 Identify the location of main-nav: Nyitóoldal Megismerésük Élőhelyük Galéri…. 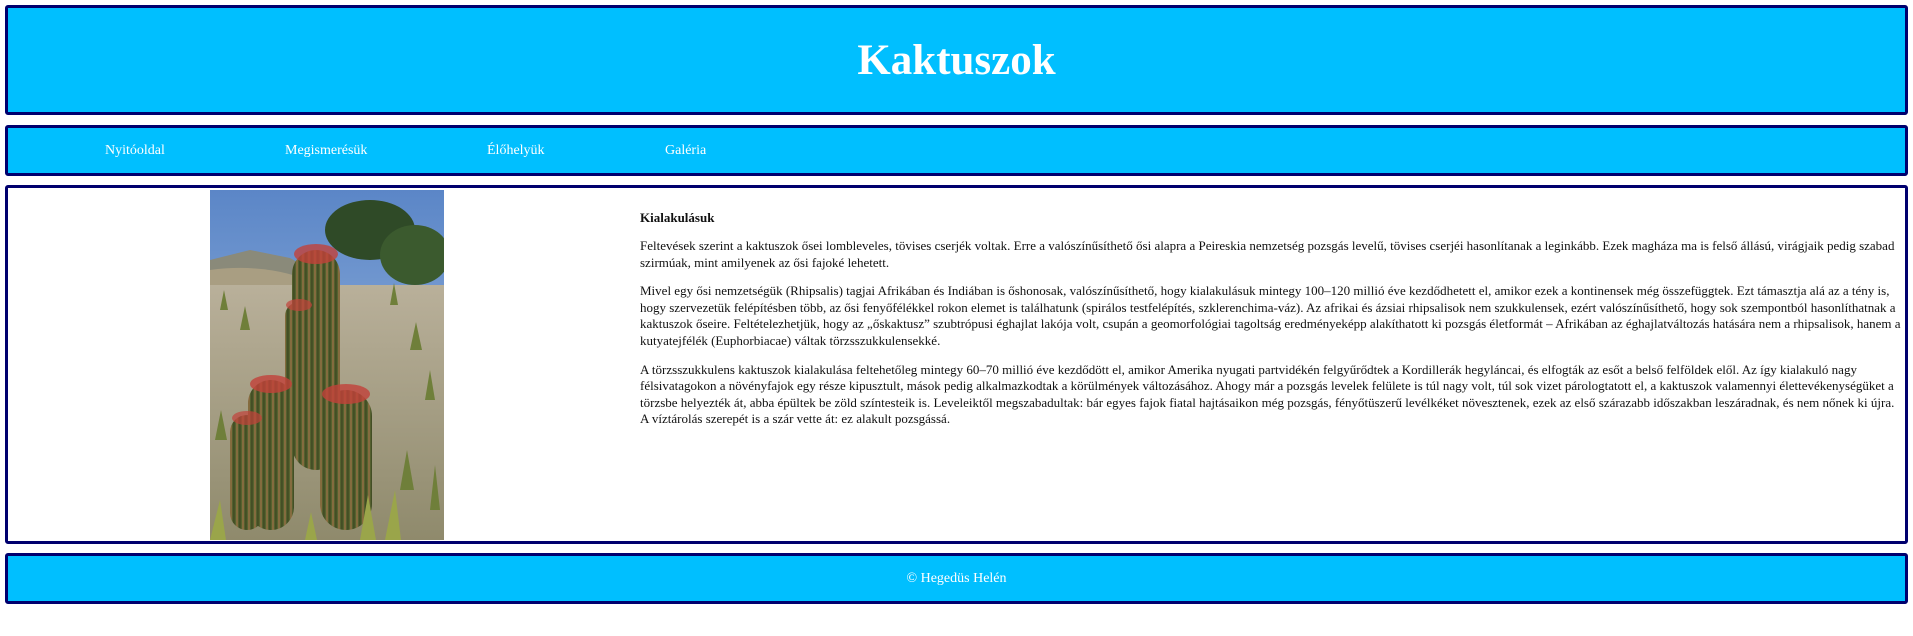
(956, 150).